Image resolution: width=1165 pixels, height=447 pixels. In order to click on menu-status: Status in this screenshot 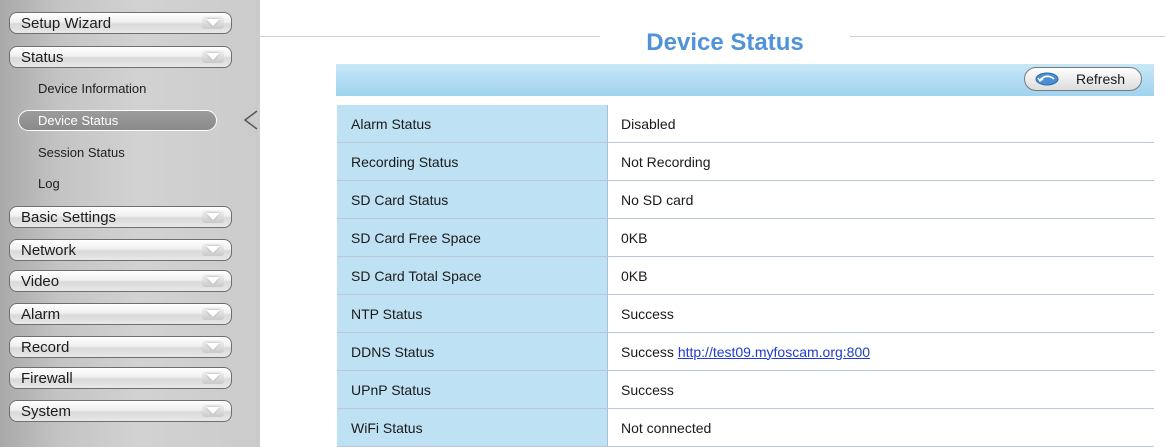, I will do `click(120, 57)`.